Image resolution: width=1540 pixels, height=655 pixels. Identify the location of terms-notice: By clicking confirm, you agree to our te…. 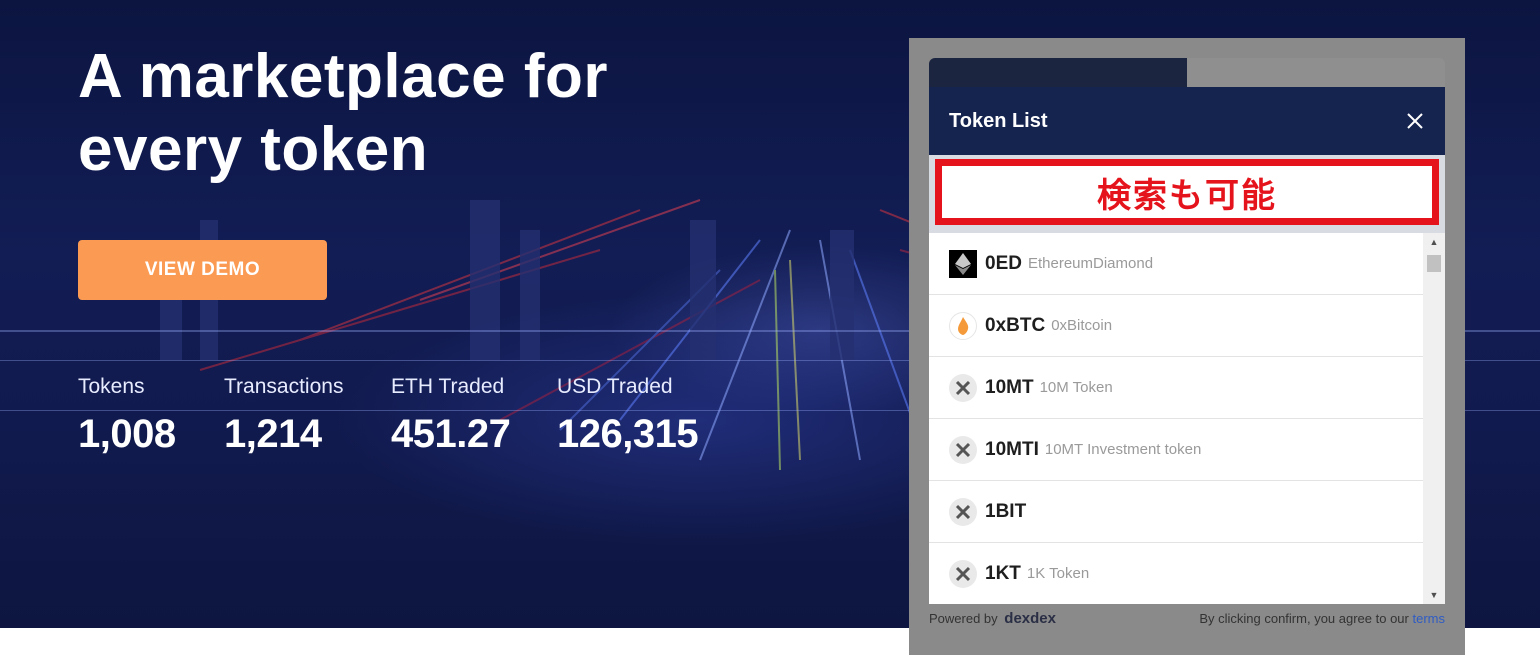
(1322, 618).